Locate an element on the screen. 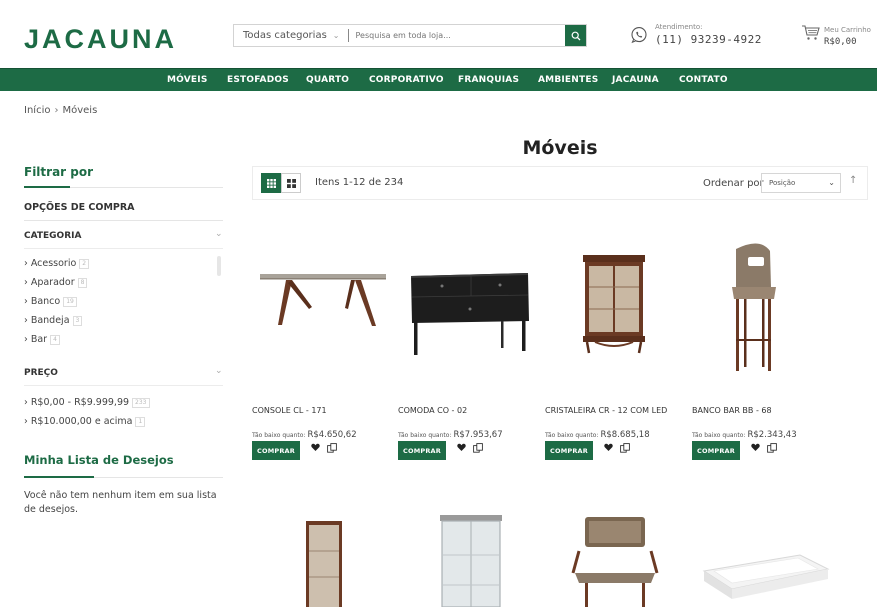 The height and width of the screenshot is (607, 877). sort-arrow-icon: ↑ is located at coordinates (853, 180).